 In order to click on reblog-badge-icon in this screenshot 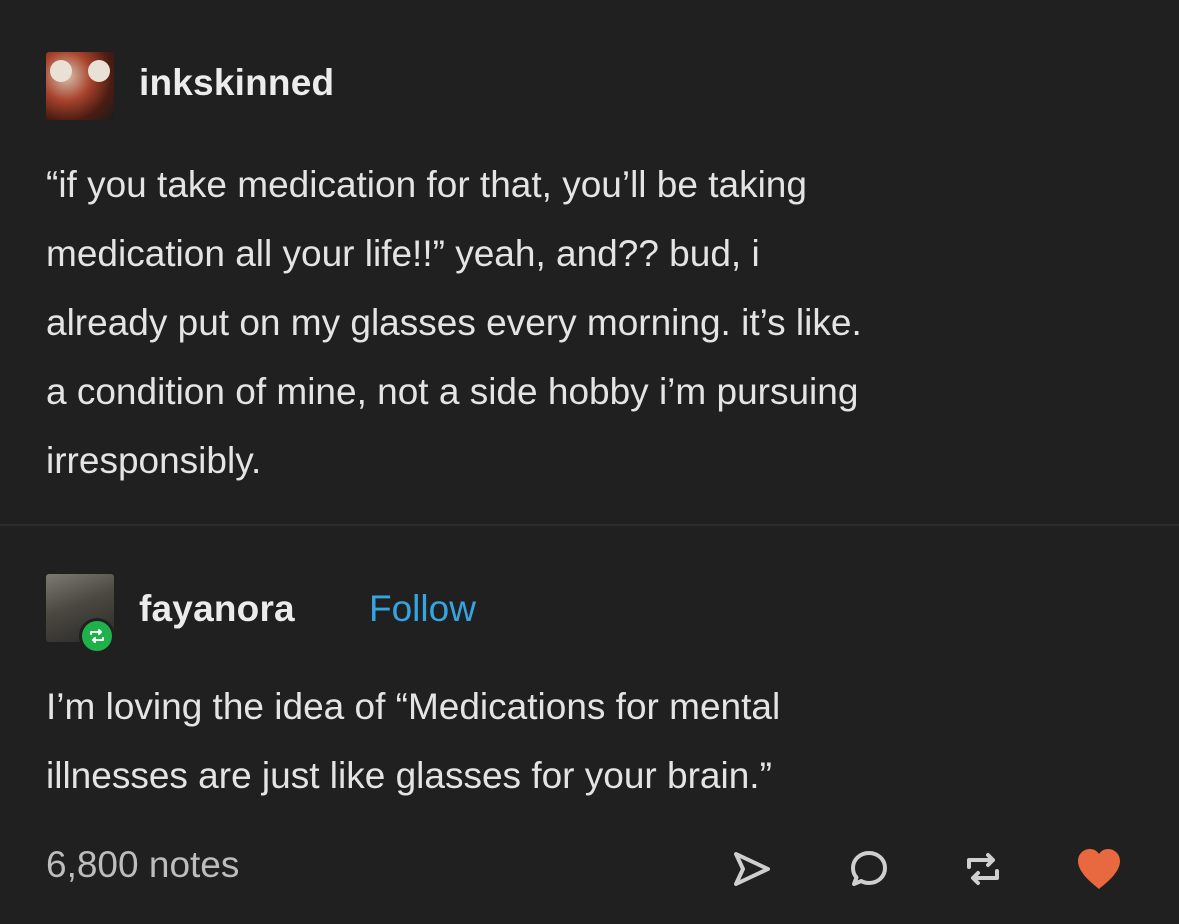, I will do `click(97, 636)`.